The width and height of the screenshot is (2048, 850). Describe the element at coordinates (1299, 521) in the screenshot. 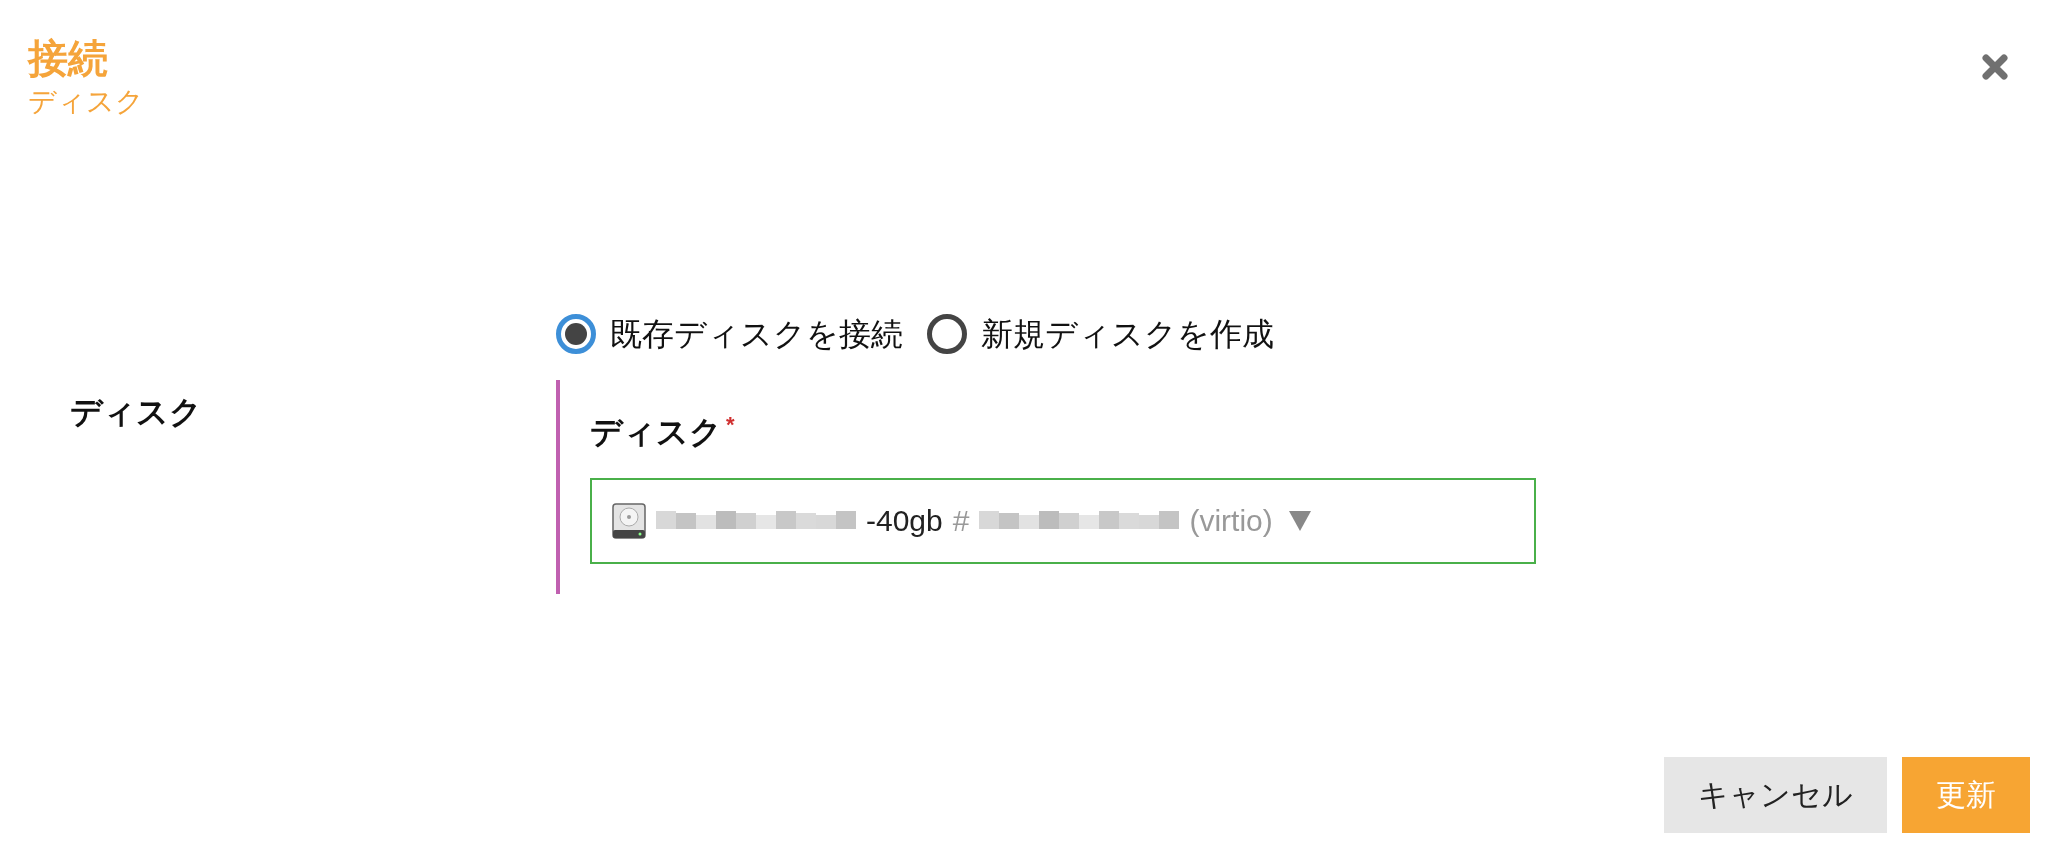

I see `caret-icon` at that location.